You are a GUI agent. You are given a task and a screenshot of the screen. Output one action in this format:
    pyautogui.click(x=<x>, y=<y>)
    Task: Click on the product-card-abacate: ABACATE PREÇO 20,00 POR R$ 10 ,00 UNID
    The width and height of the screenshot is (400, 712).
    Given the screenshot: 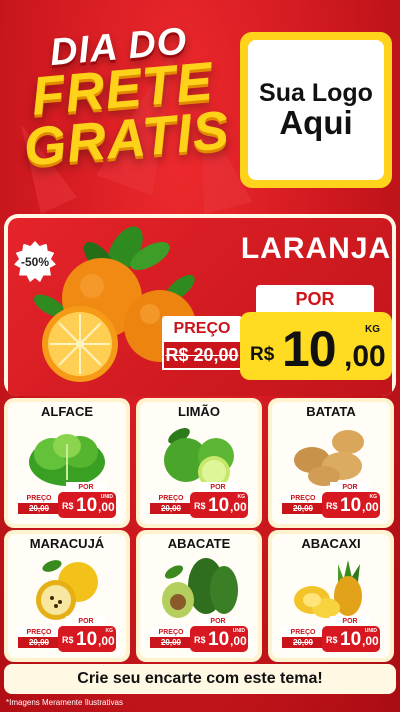 What is the action you would take?
    pyautogui.click(x=199, y=596)
    